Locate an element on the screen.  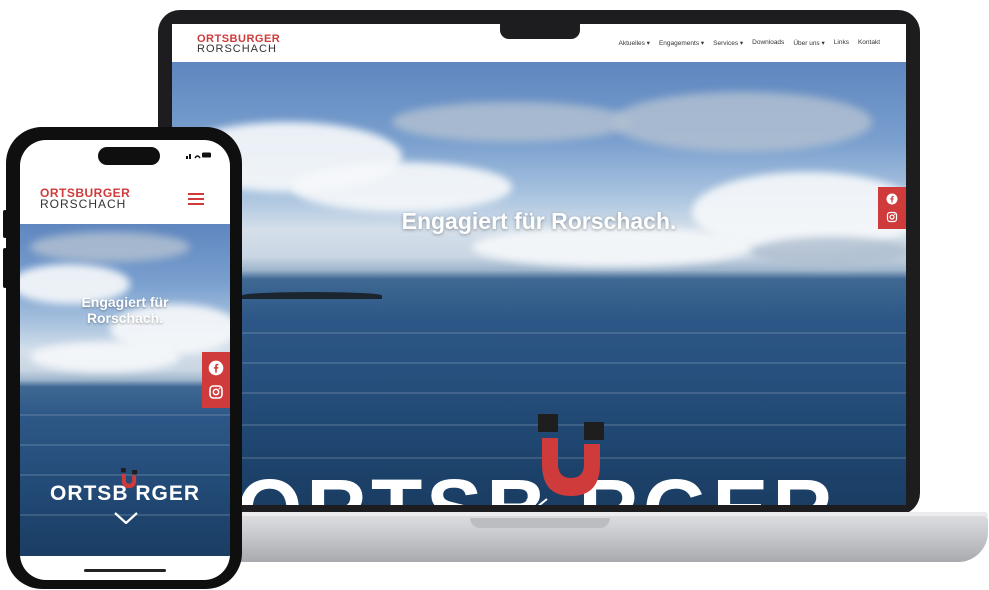
nav-item-links: Links is located at coordinates (841, 43).